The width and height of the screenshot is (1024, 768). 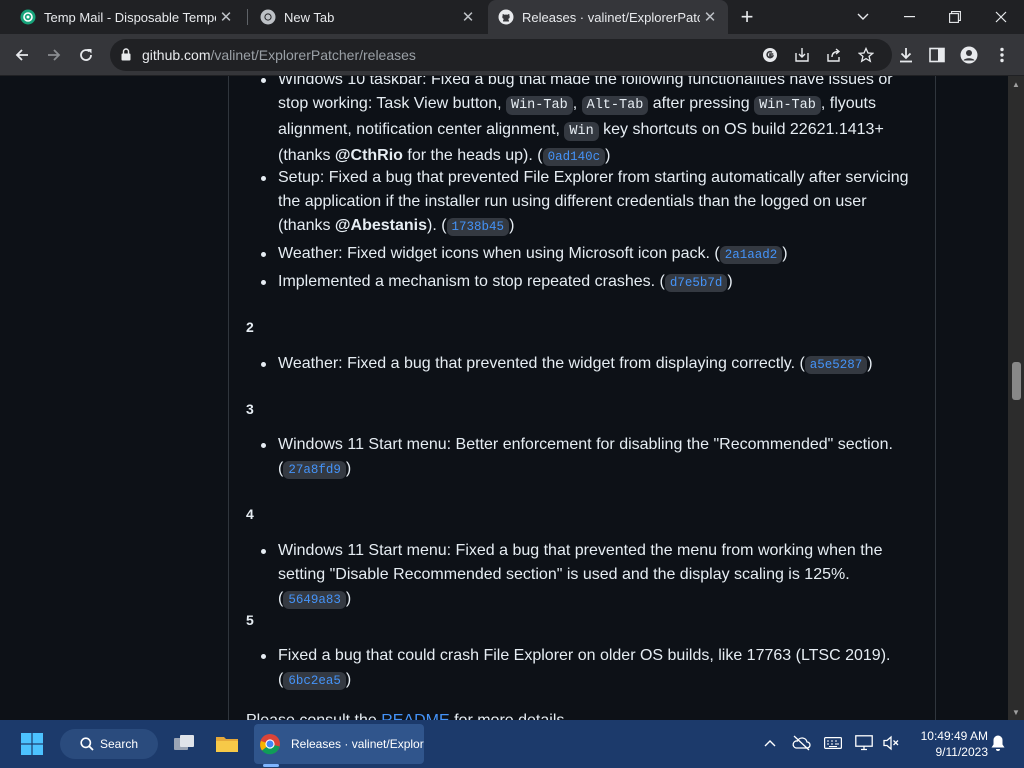 I want to click on file-explorer-button, so click(x=227, y=744).